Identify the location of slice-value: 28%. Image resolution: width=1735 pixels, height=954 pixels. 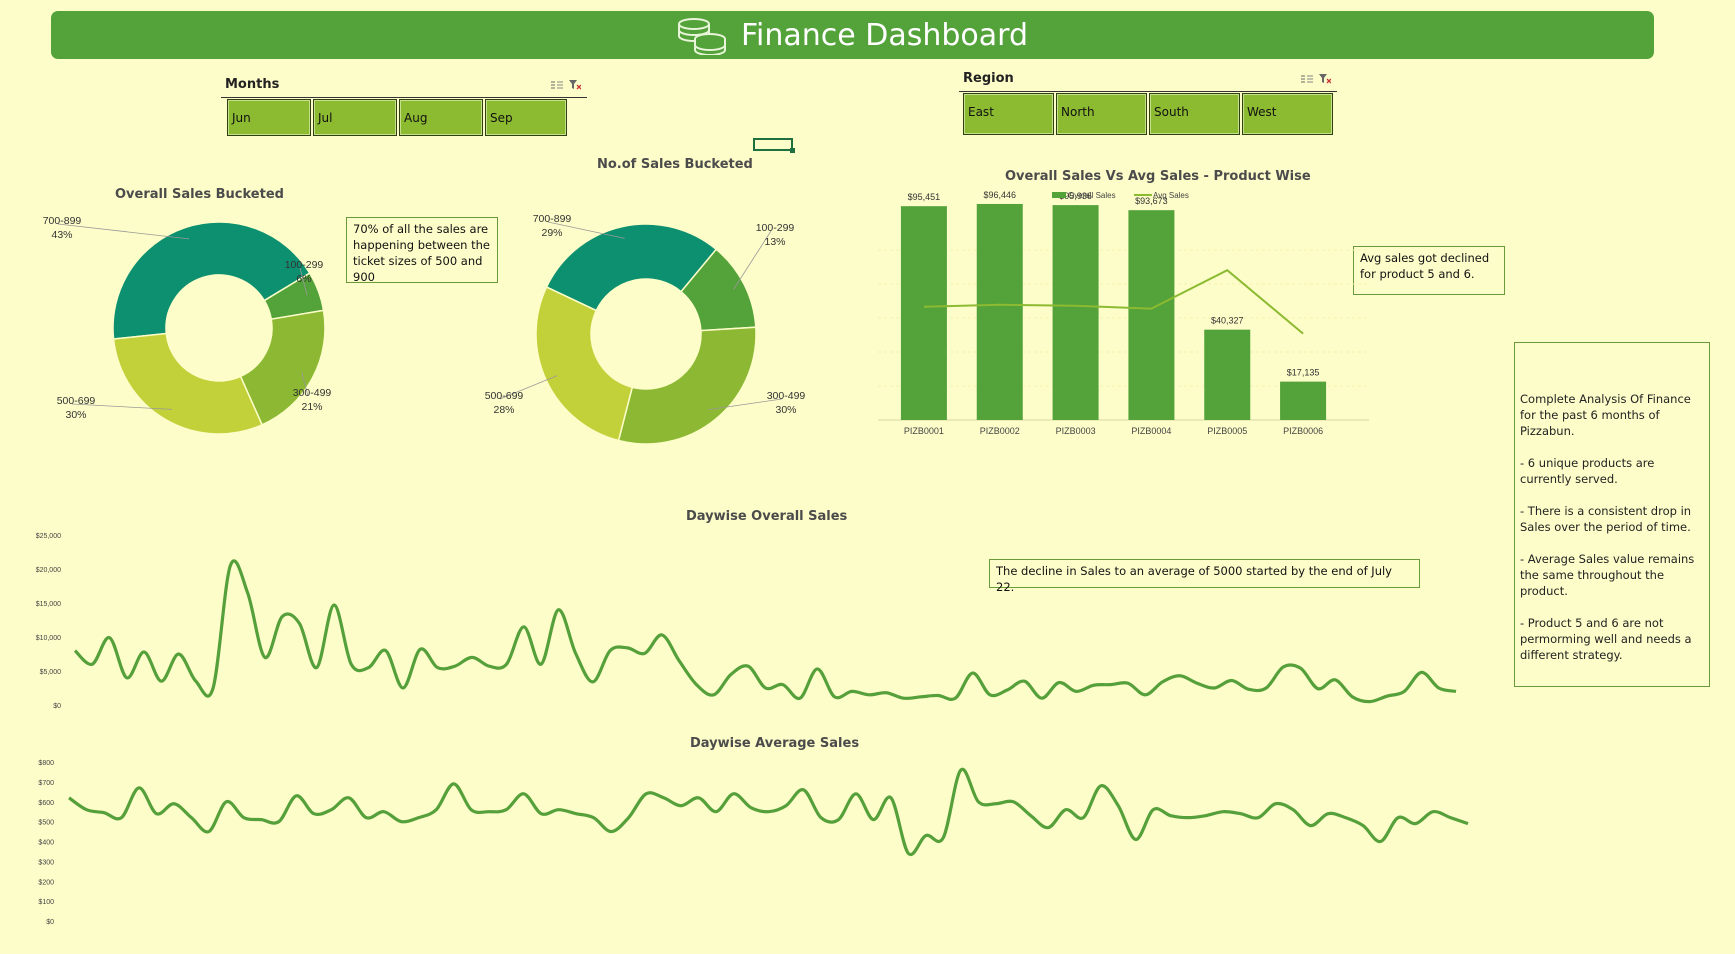
(503, 410).